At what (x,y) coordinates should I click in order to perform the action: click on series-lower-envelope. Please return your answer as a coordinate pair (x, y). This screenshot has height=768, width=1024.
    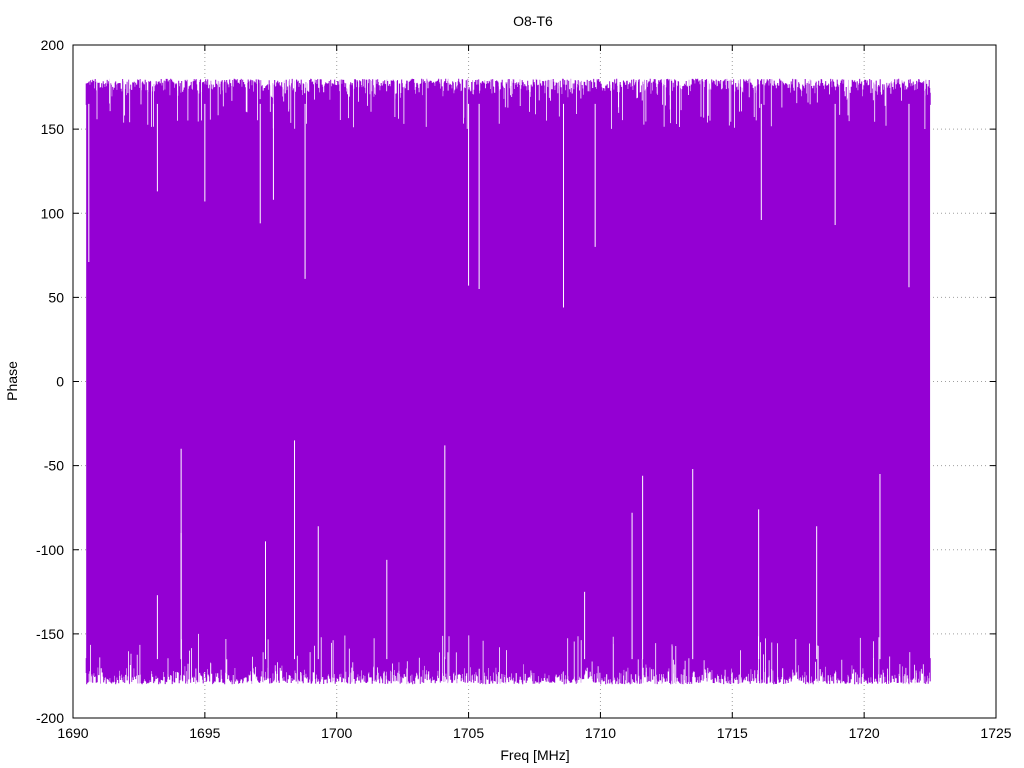
    Looking at the image, I should click on (508, 671).